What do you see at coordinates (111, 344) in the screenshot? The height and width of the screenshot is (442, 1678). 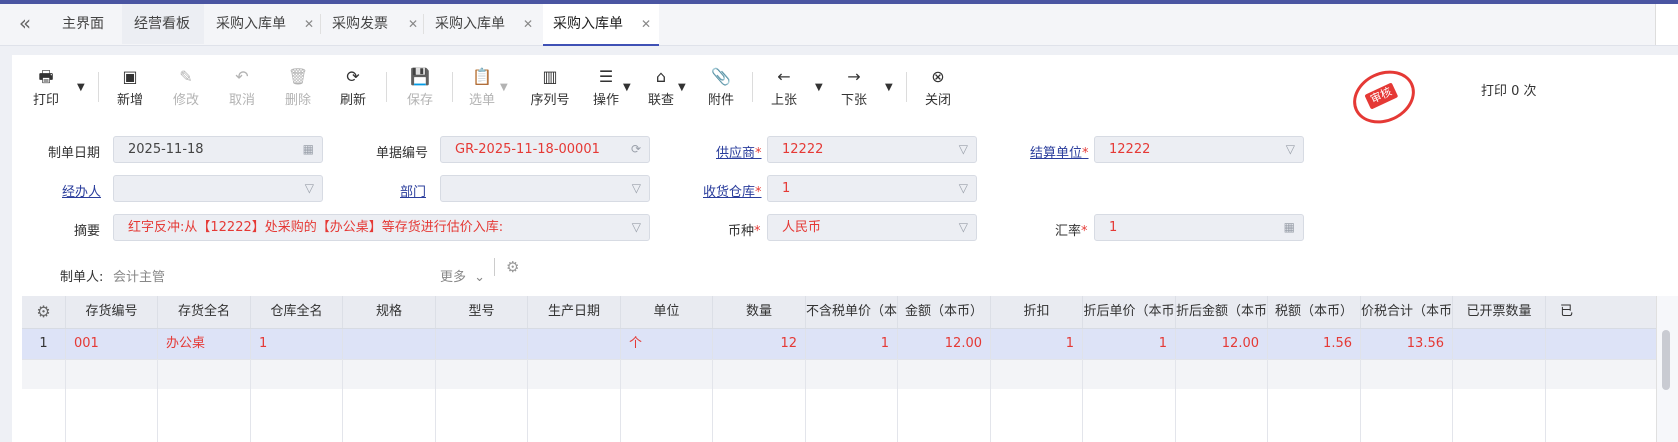 I see `cell-code: 001` at bounding box center [111, 344].